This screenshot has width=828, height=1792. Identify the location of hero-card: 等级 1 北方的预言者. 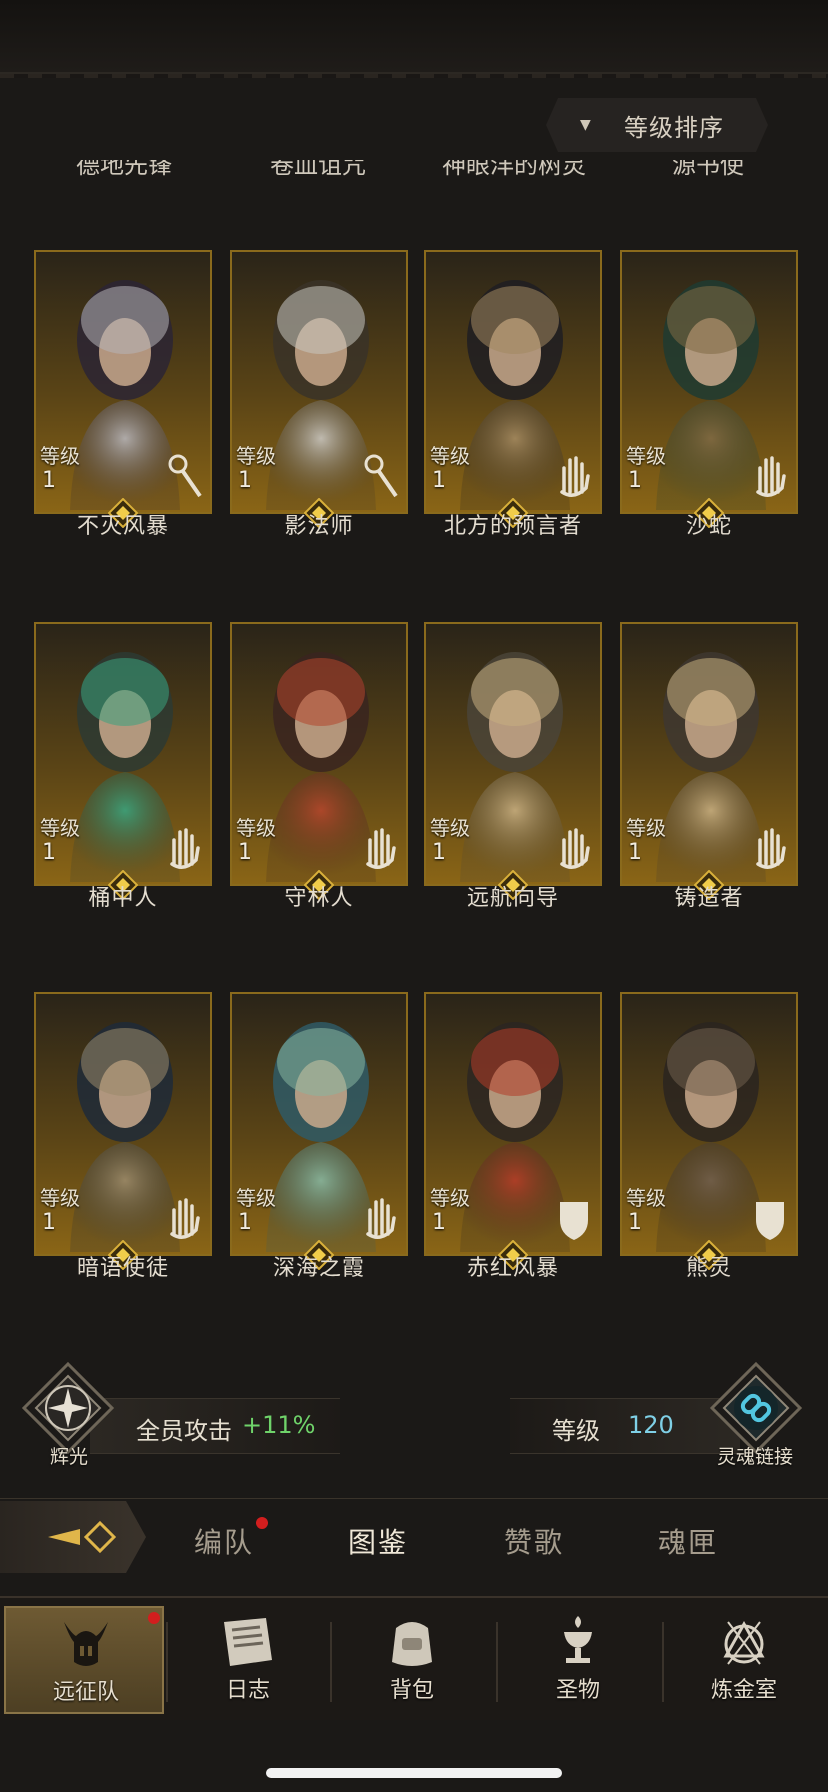
(513, 395).